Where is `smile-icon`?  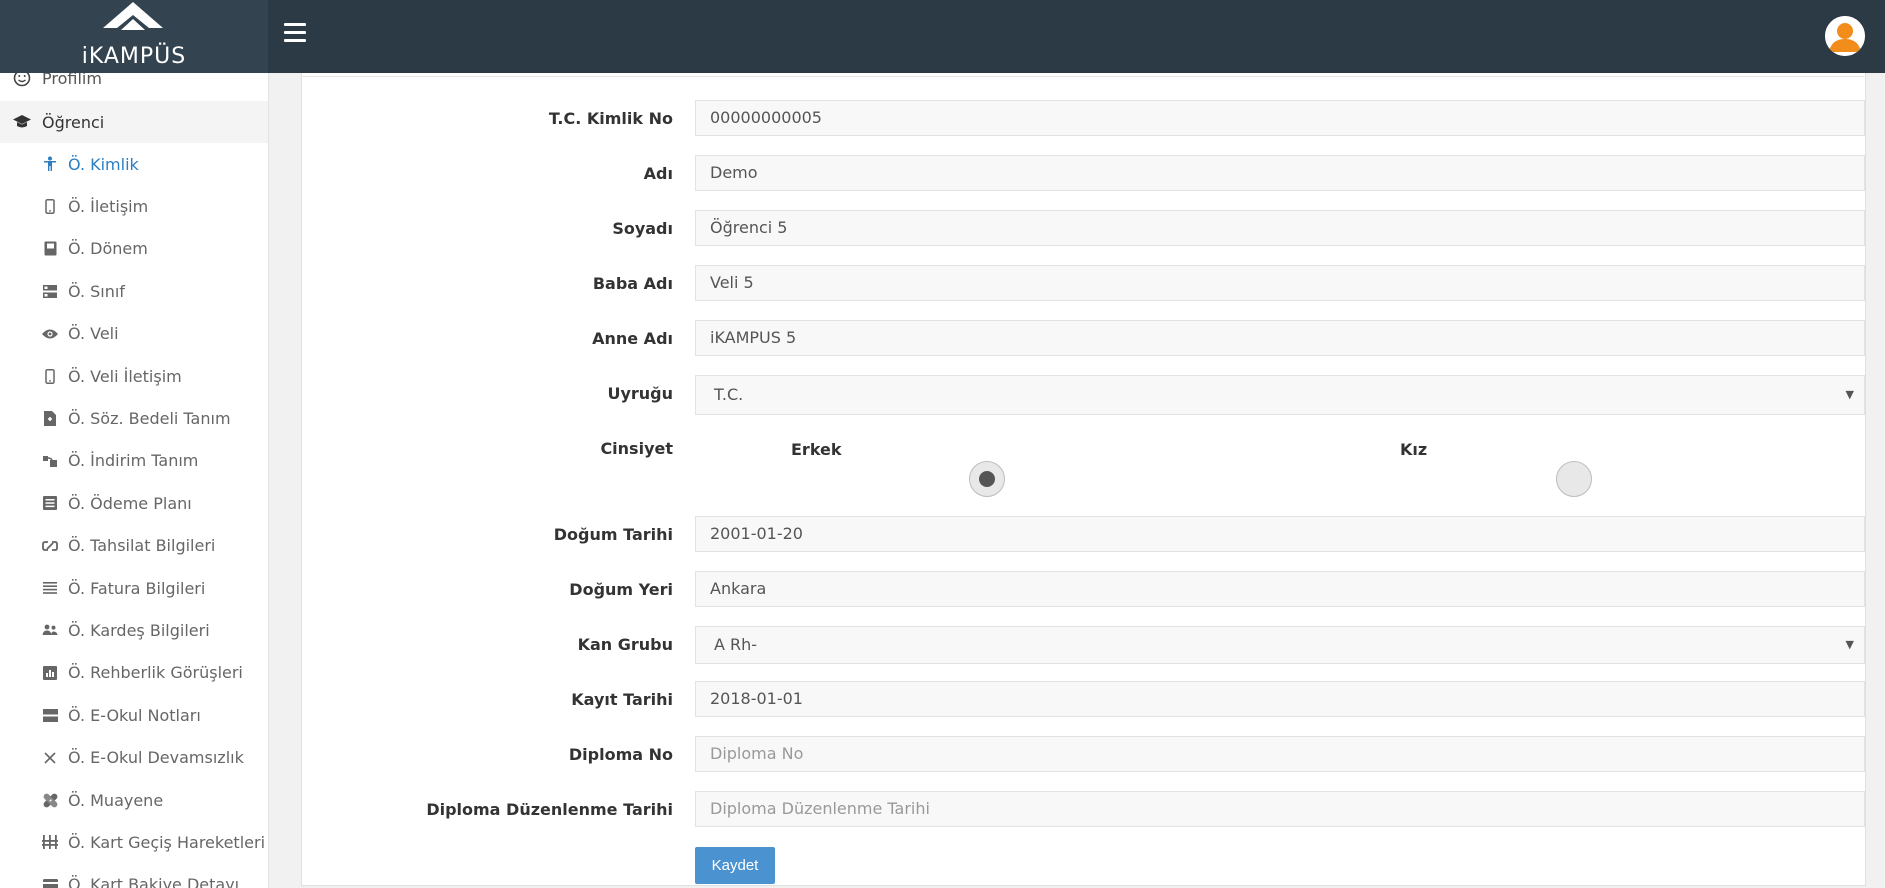
smile-icon is located at coordinates (22, 80).